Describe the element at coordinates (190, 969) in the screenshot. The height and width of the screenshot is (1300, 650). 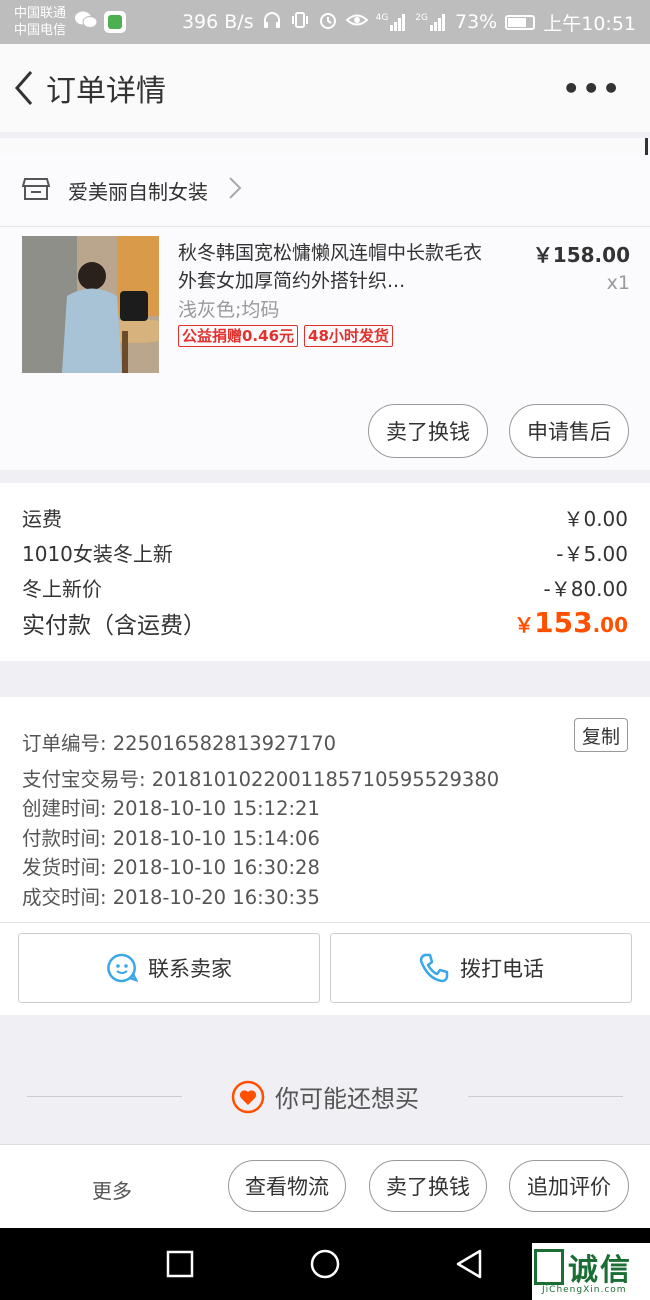
I see `contact-seller-label: 联系卖家` at that location.